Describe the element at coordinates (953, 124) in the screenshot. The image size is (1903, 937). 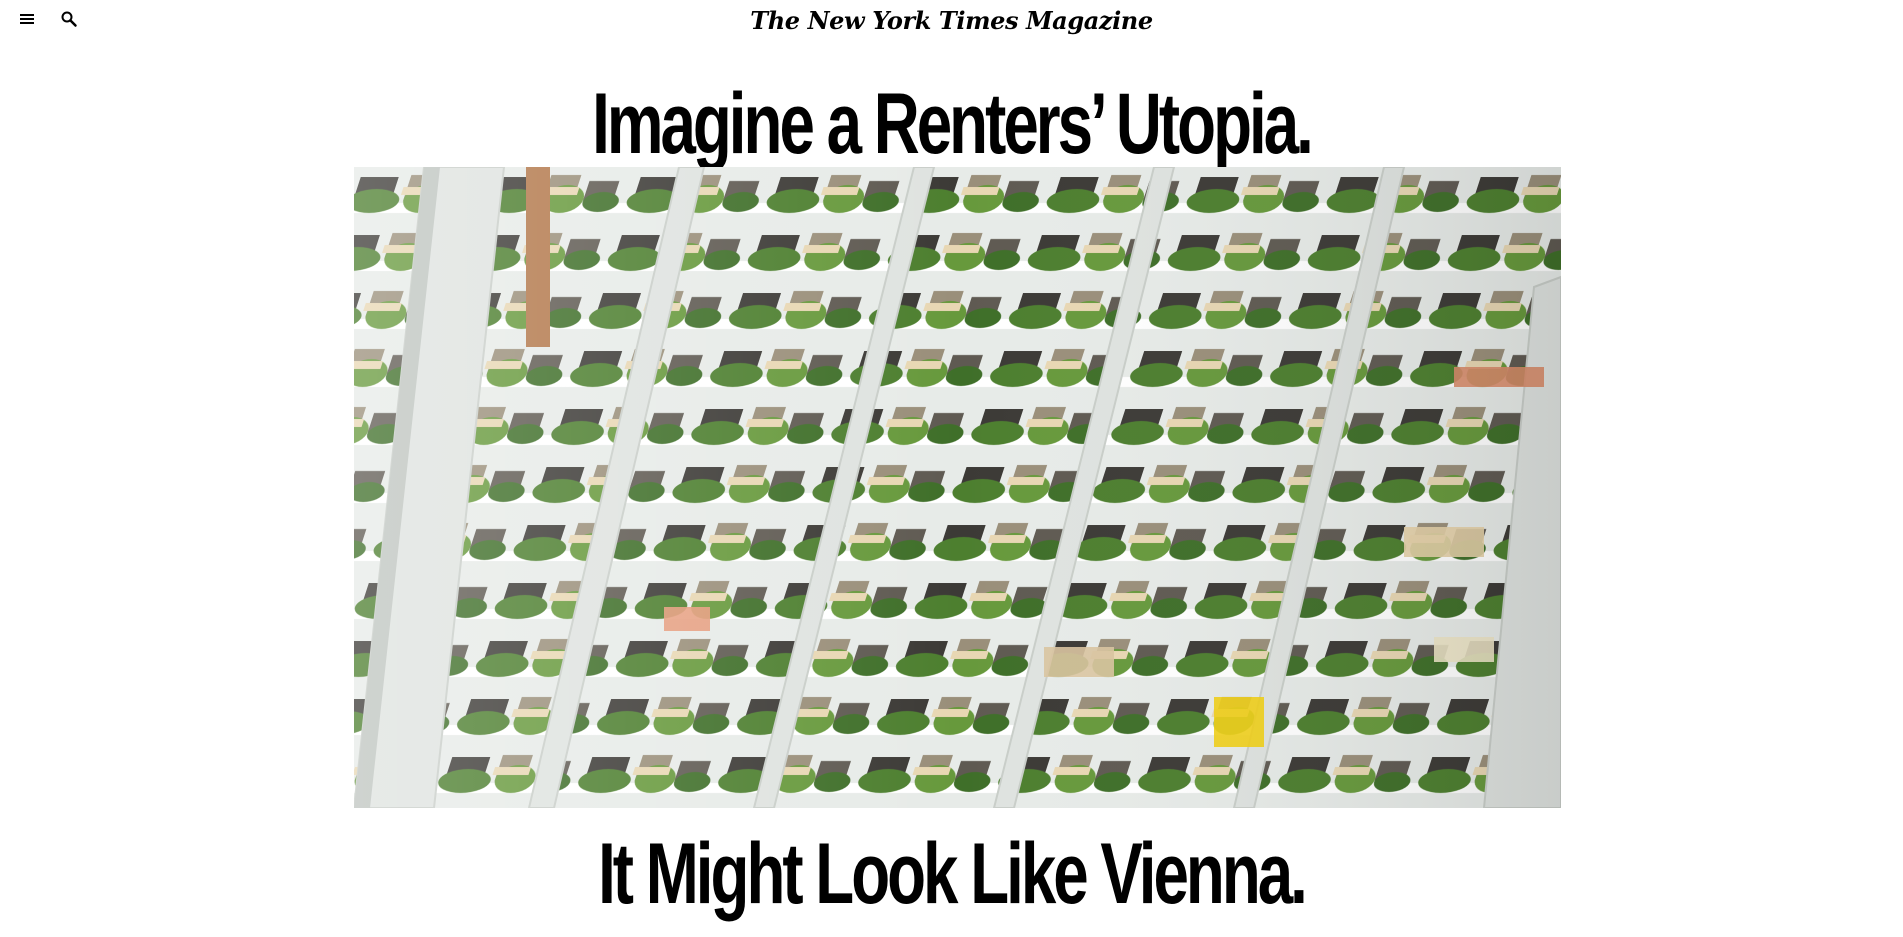
I see `headline-top: Imagine a Renters’ Utopia.` at that location.